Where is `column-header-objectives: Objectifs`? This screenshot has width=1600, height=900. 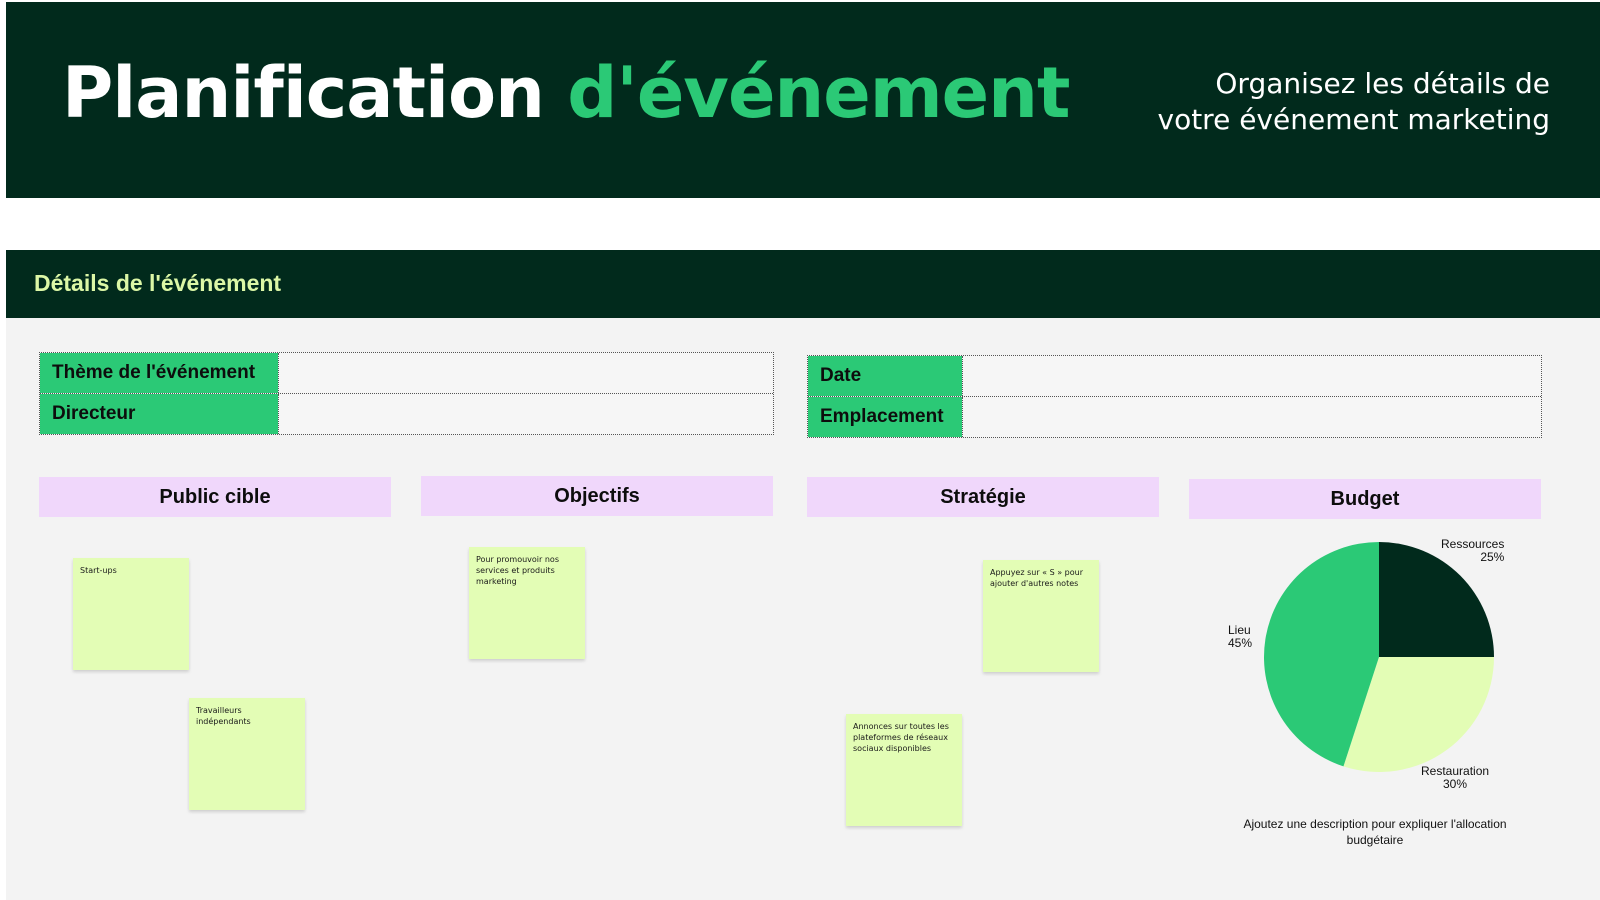 column-header-objectives: Objectifs is located at coordinates (597, 496).